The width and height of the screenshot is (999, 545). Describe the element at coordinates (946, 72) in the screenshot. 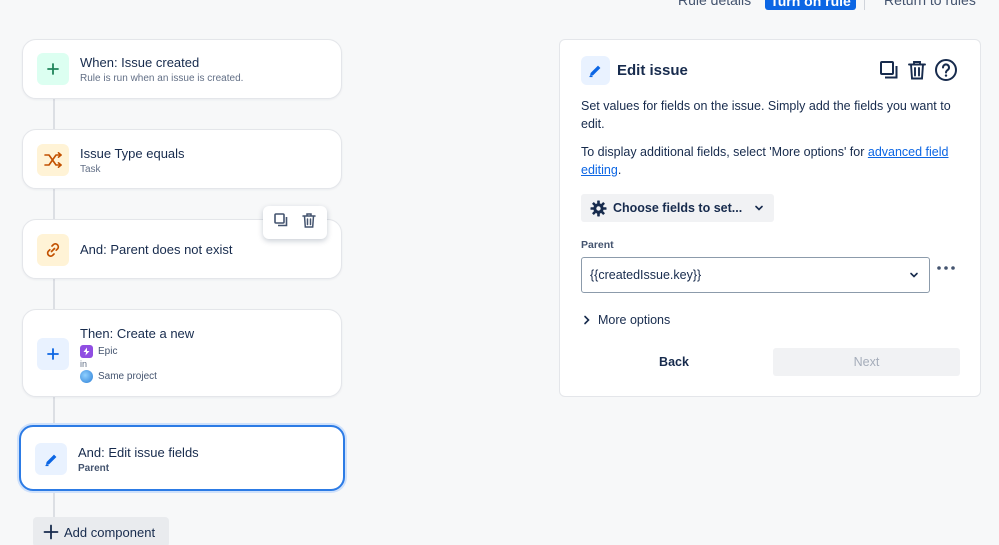

I see `help-icon` at that location.